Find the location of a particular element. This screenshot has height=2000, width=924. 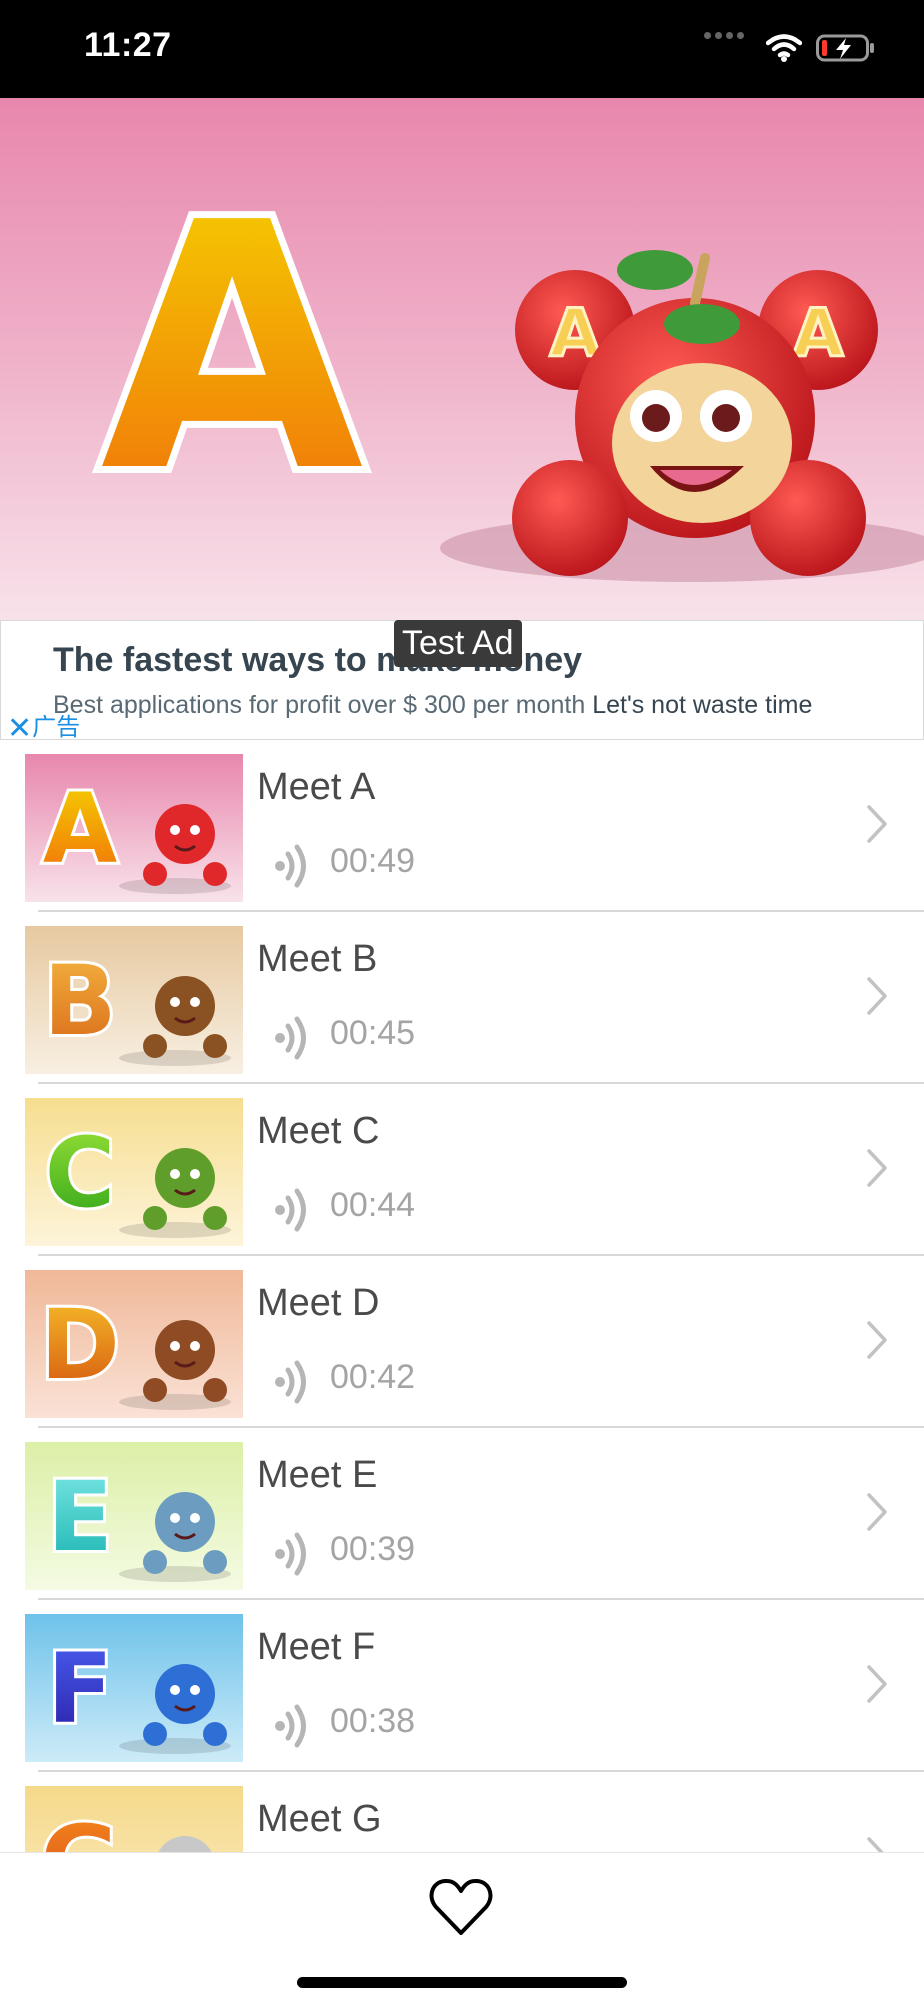

list-item: C Meet C 00:44 is located at coordinates (462, 1170).